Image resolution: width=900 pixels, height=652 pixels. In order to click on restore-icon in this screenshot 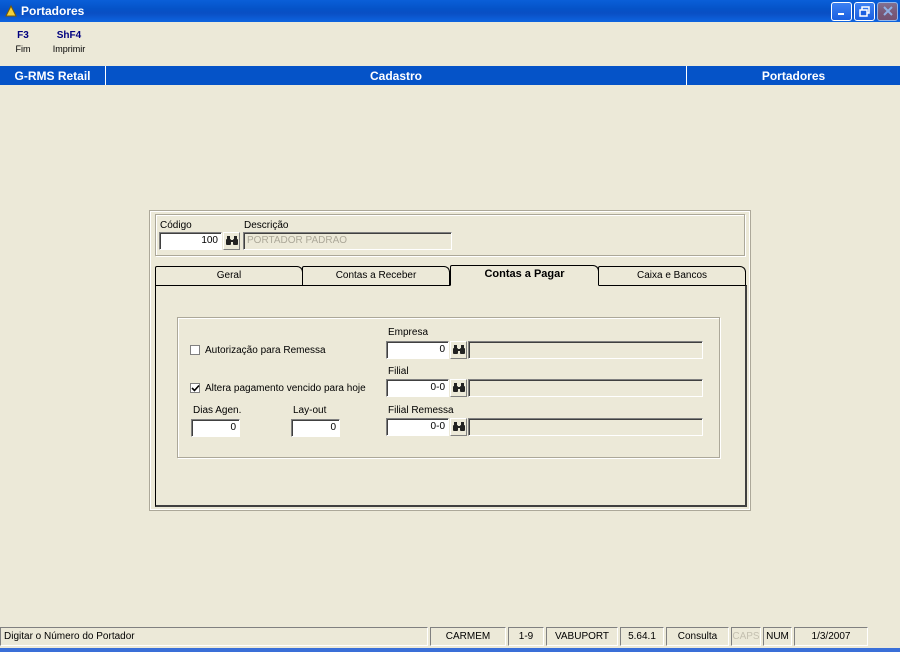, I will do `click(864, 11)`.